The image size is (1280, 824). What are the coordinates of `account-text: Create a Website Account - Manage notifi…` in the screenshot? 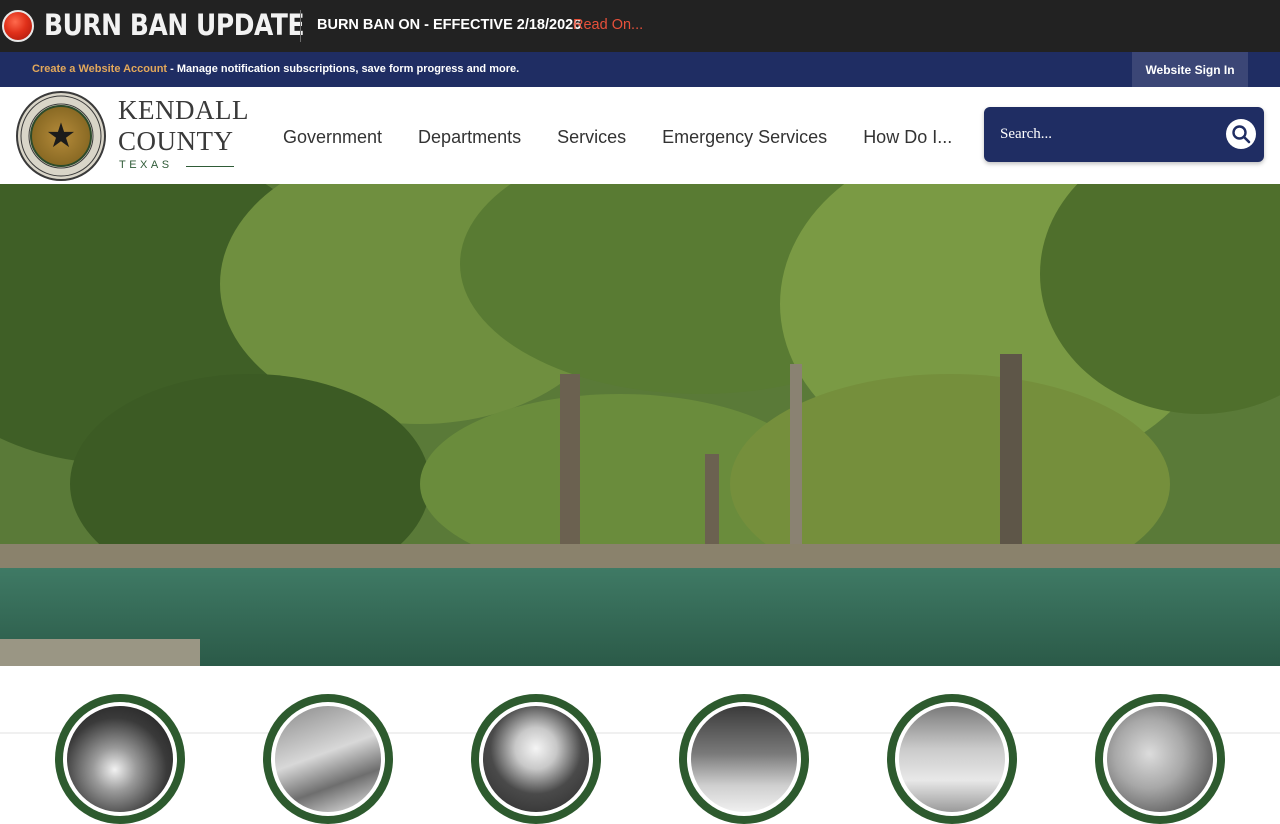 It's located at (275, 69).